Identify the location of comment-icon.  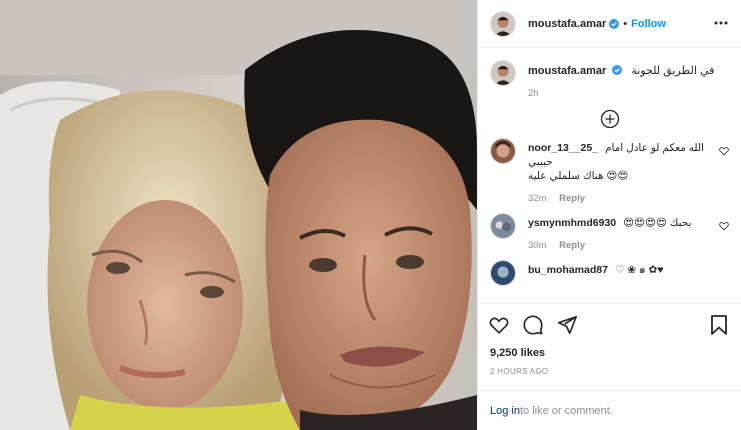
(533, 325).